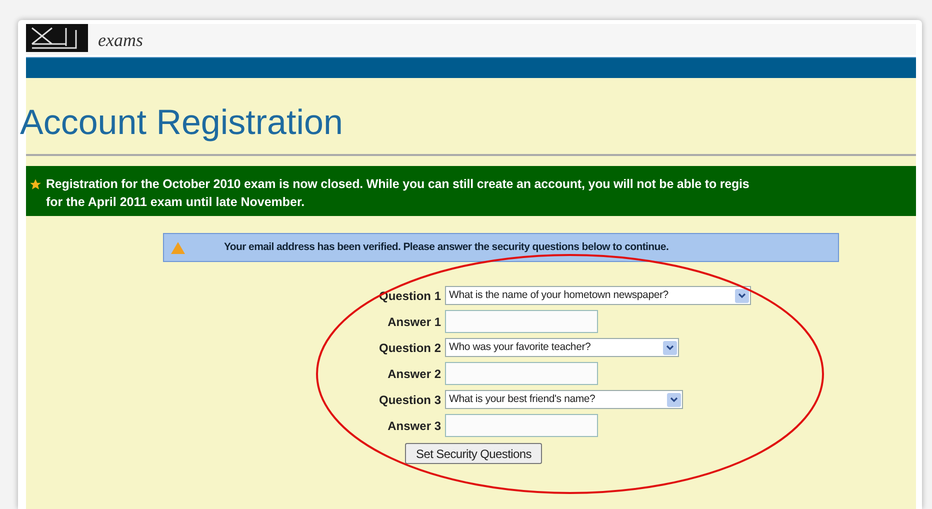 The height and width of the screenshot is (509, 932). What do you see at coordinates (413, 374) in the screenshot?
I see `field-label: Answer 2` at bounding box center [413, 374].